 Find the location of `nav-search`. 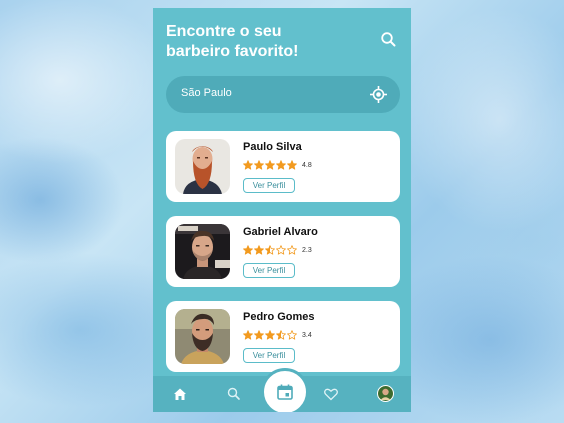

nav-search is located at coordinates (234, 394).